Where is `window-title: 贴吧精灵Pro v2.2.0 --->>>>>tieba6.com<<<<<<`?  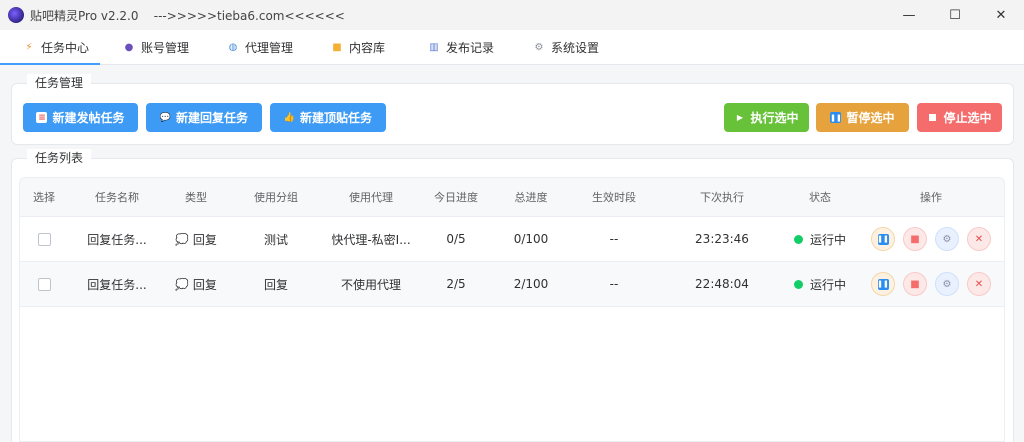
window-title: 贴吧精灵Pro v2.2.0 --->>>>>tieba6.com<<<<<< is located at coordinates (187, 15).